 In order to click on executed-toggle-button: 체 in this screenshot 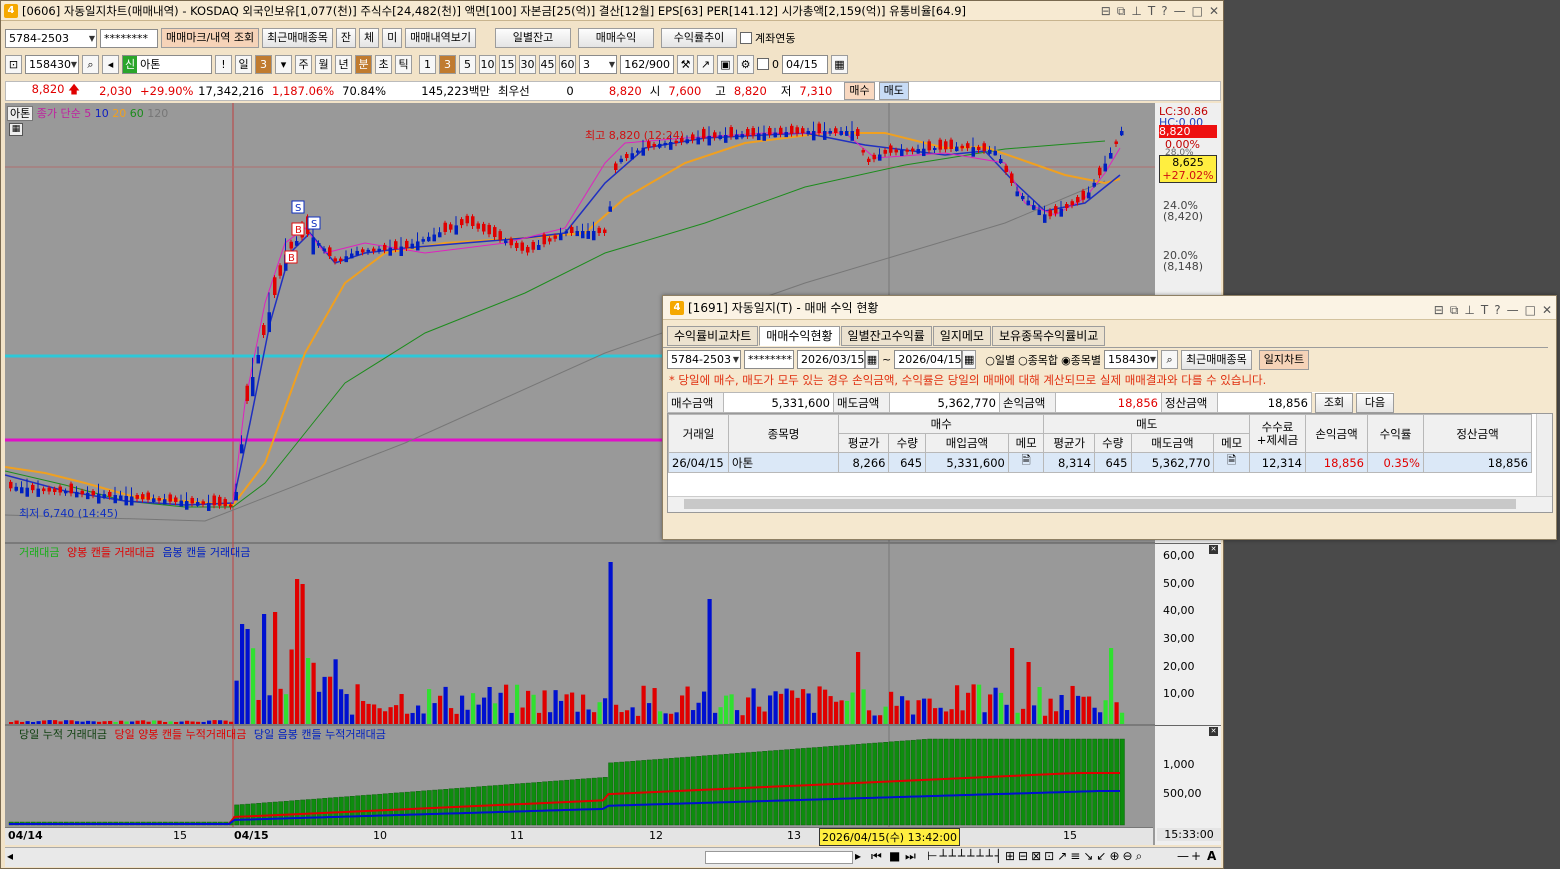, I will do `click(369, 38)`.